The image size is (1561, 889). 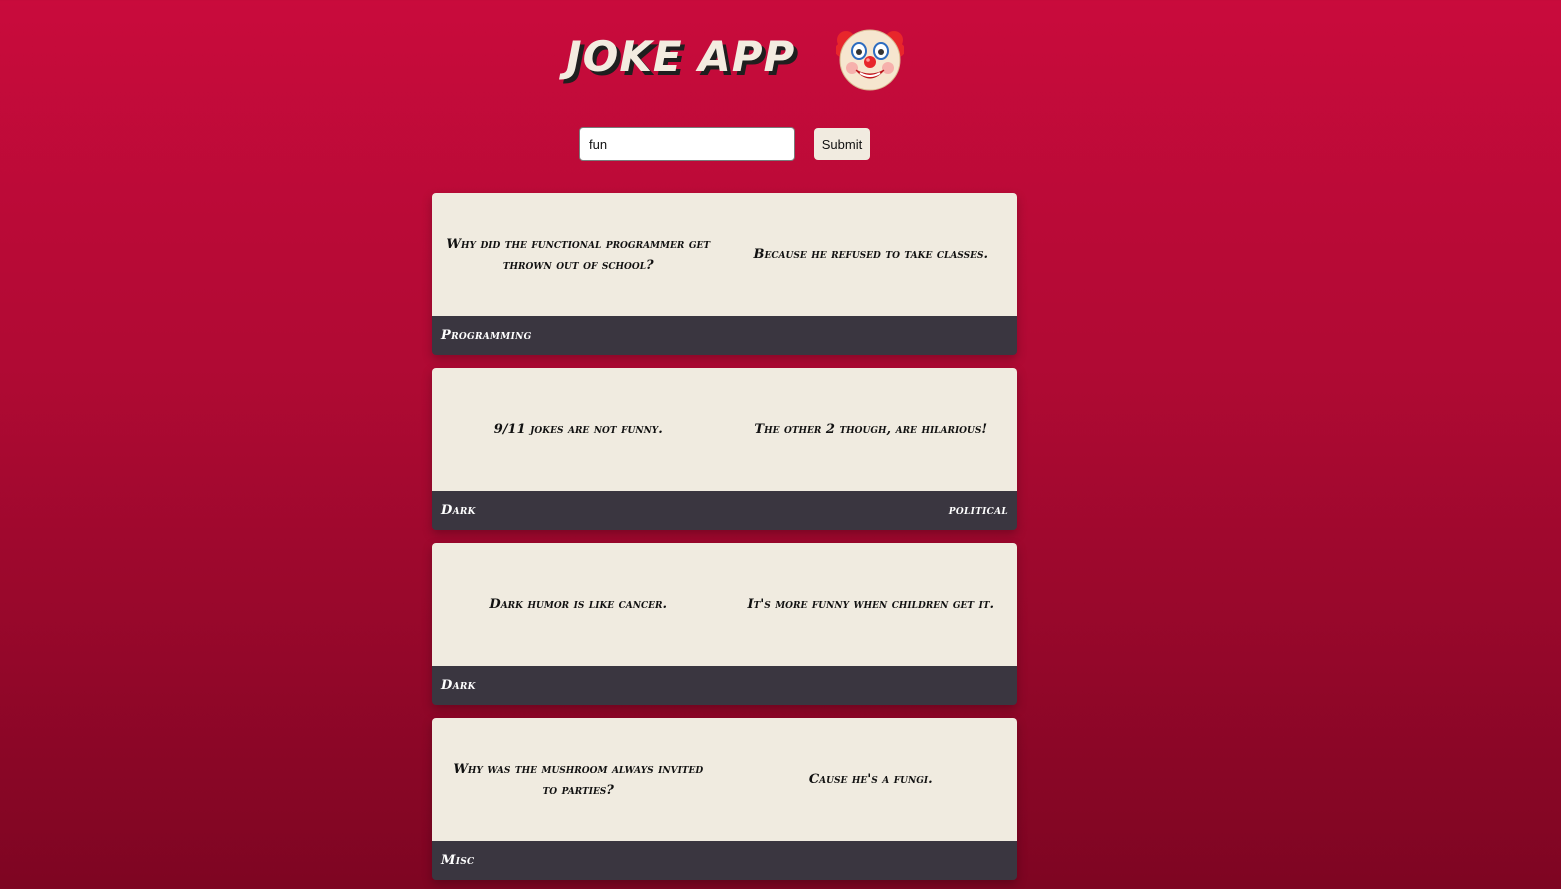 What do you see at coordinates (978, 510) in the screenshot?
I see `joke-flag: political` at bounding box center [978, 510].